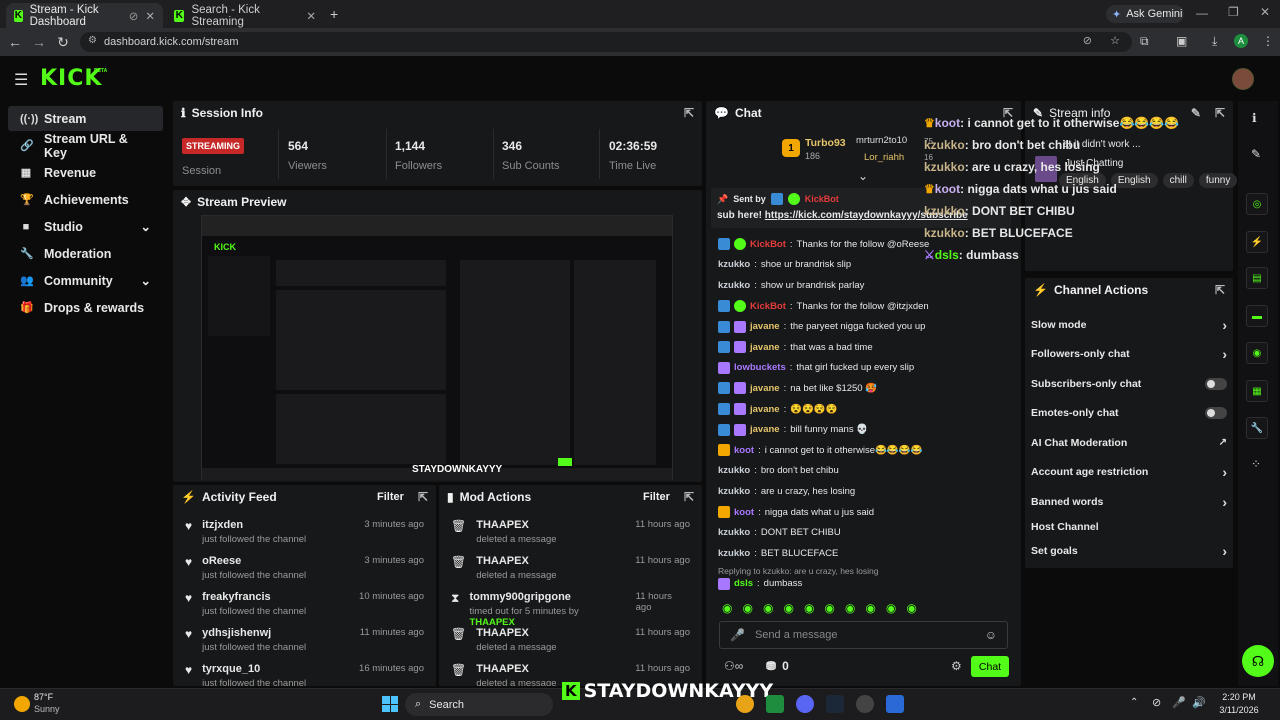 The width and height of the screenshot is (1280, 720). Describe the element at coordinates (745, 704) in the screenshot. I see `chrome-icon` at that location.